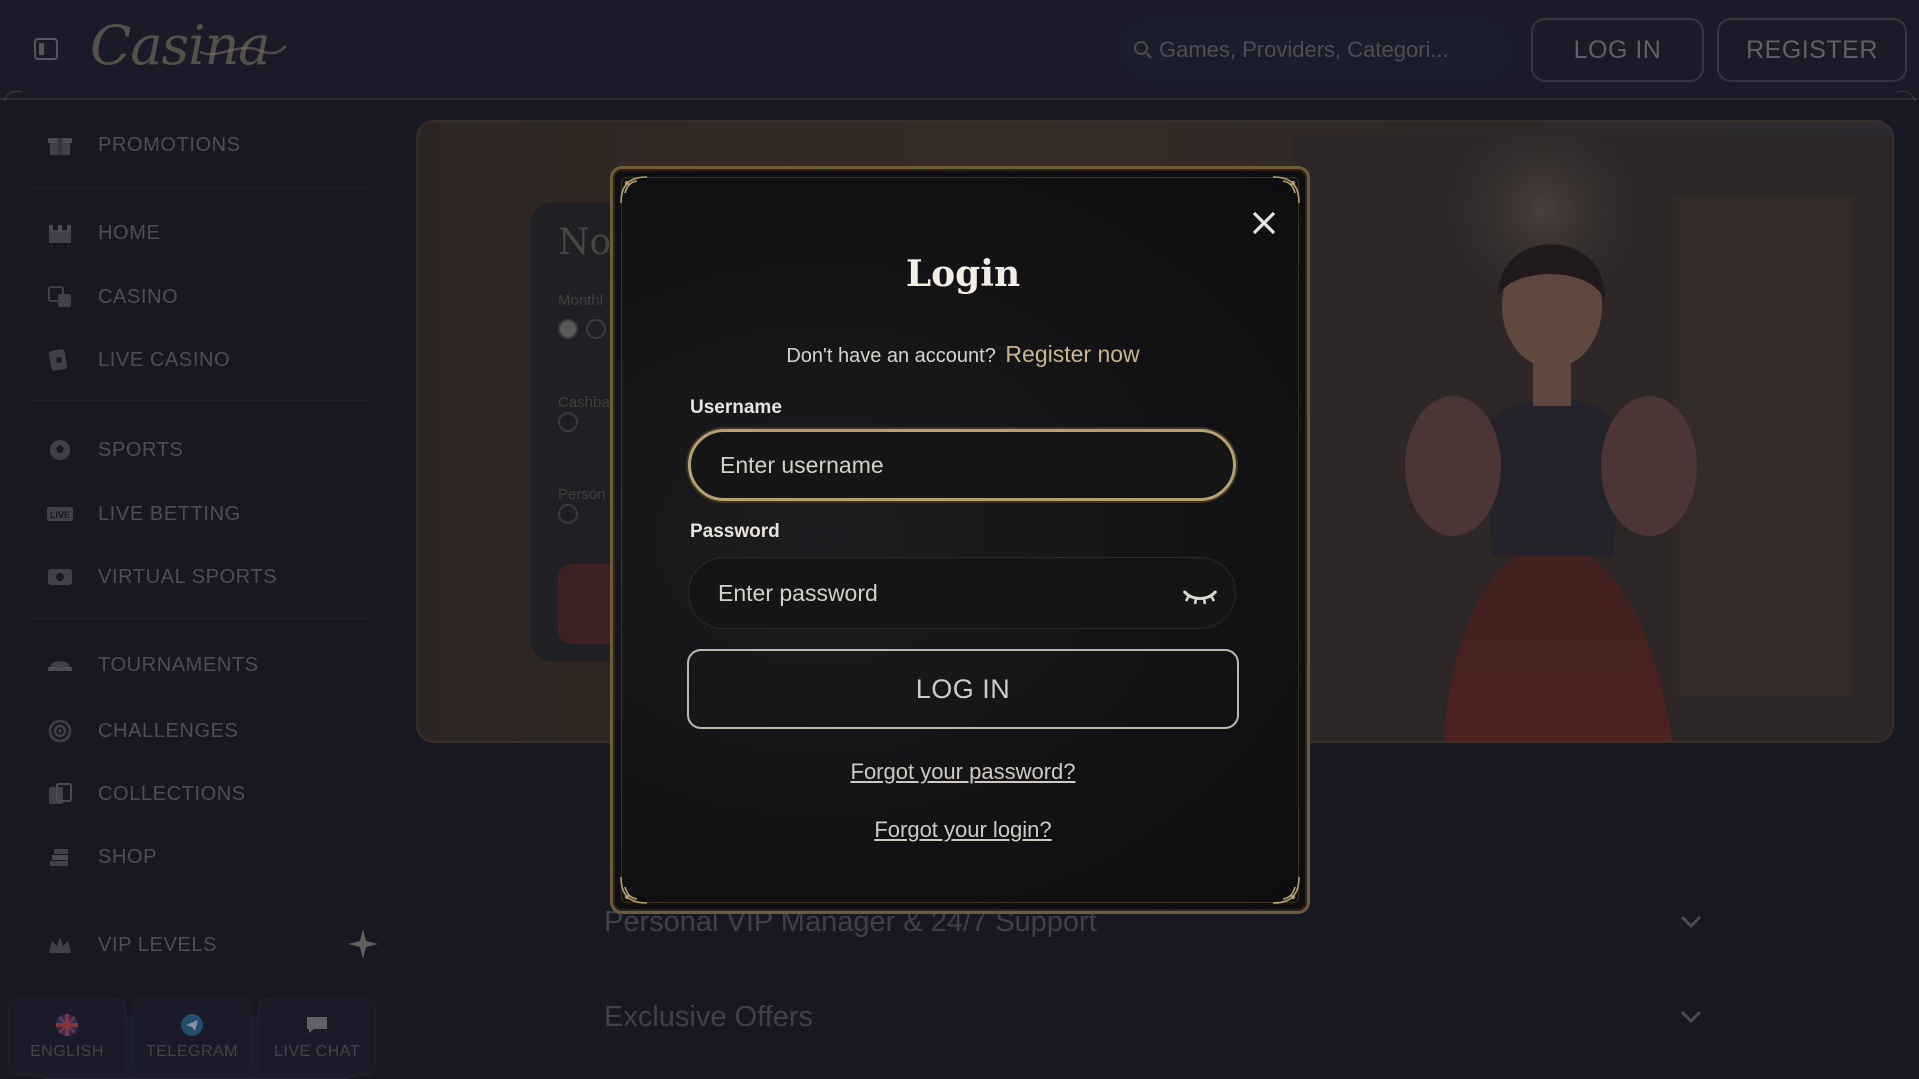 Image resolution: width=1919 pixels, height=1079 pixels. I want to click on eye-closed-icon, so click(1200, 595).